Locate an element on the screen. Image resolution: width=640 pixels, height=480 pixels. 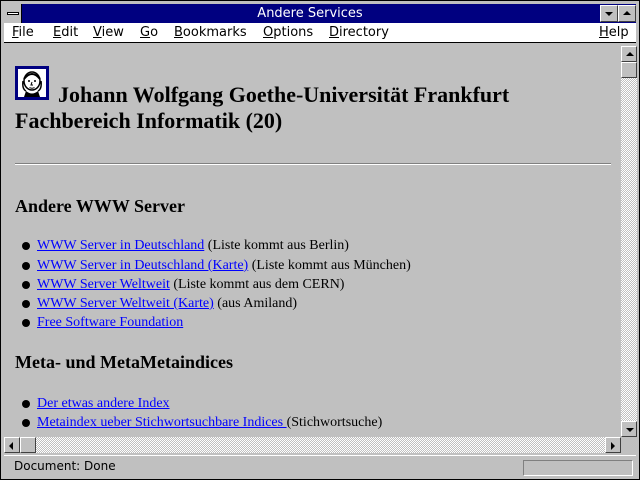
menu-view: View is located at coordinates (108, 33).